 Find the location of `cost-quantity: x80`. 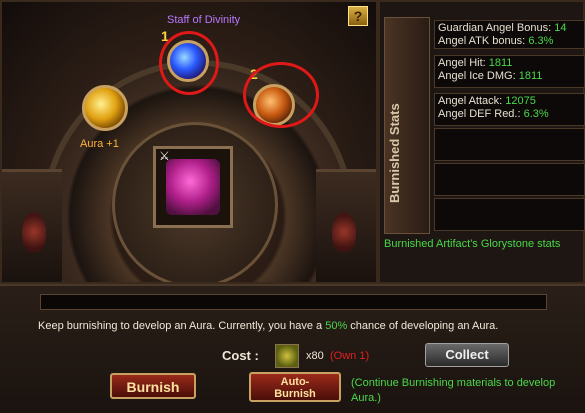

cost-quantity: x80 is located at coordinates (315, 356).